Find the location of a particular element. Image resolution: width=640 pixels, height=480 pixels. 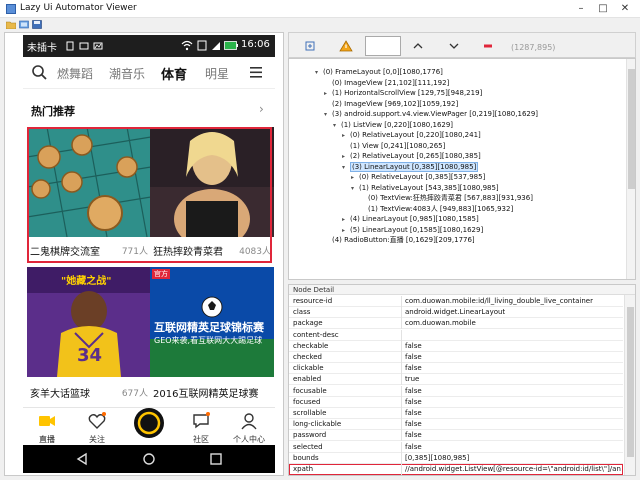

property-row: clickable false is located at coordinates (456, 369).